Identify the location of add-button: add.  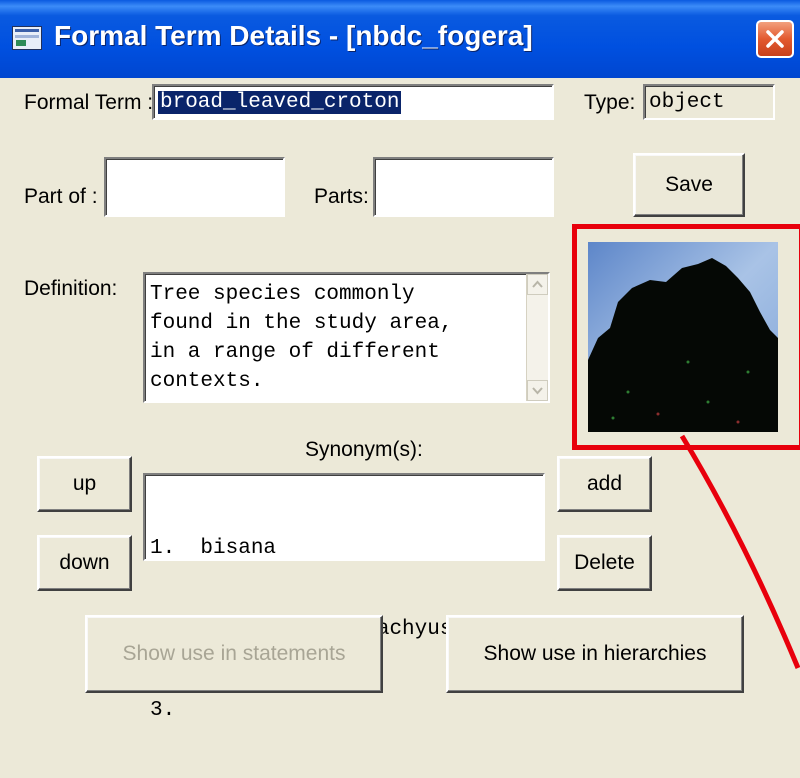
(604, 484).